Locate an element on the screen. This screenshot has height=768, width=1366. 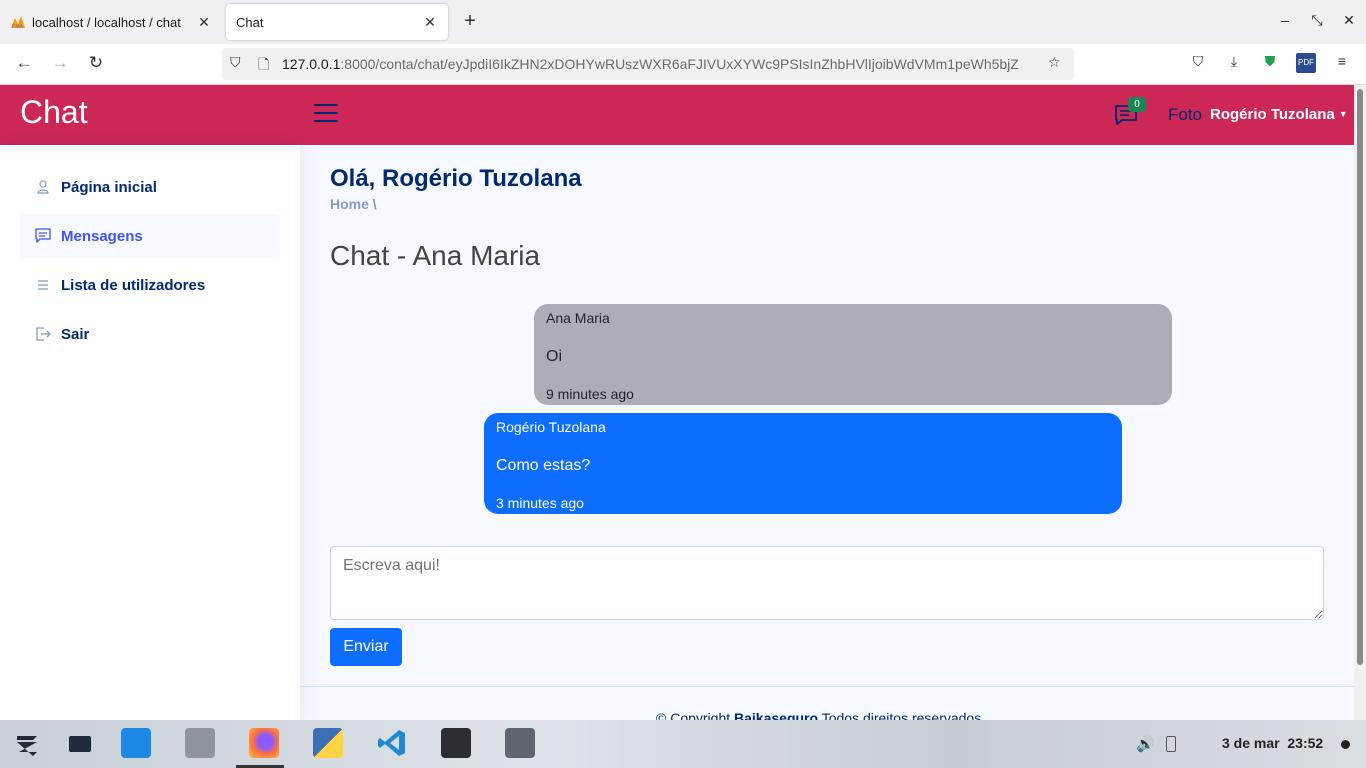
sidebar-item-label: Mensagens is located at coordinates (102, 236).